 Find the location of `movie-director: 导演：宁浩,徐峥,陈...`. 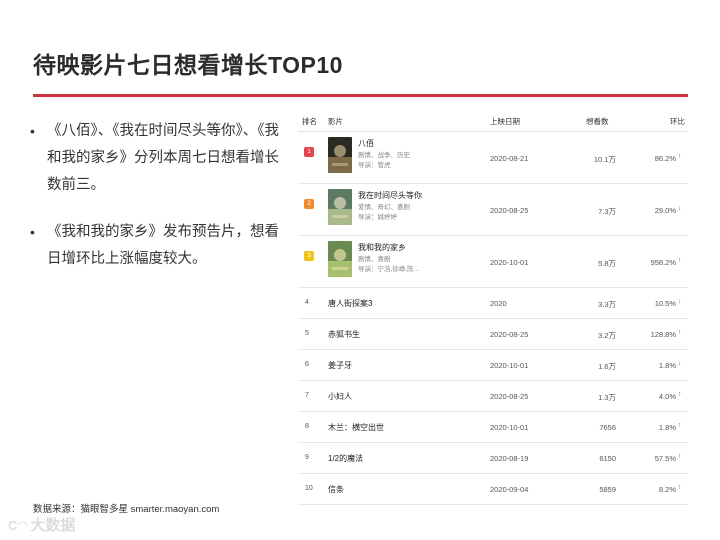

movie-director: 导演：宁浩,徐峥,陈... is located at coordinates (389, 269).